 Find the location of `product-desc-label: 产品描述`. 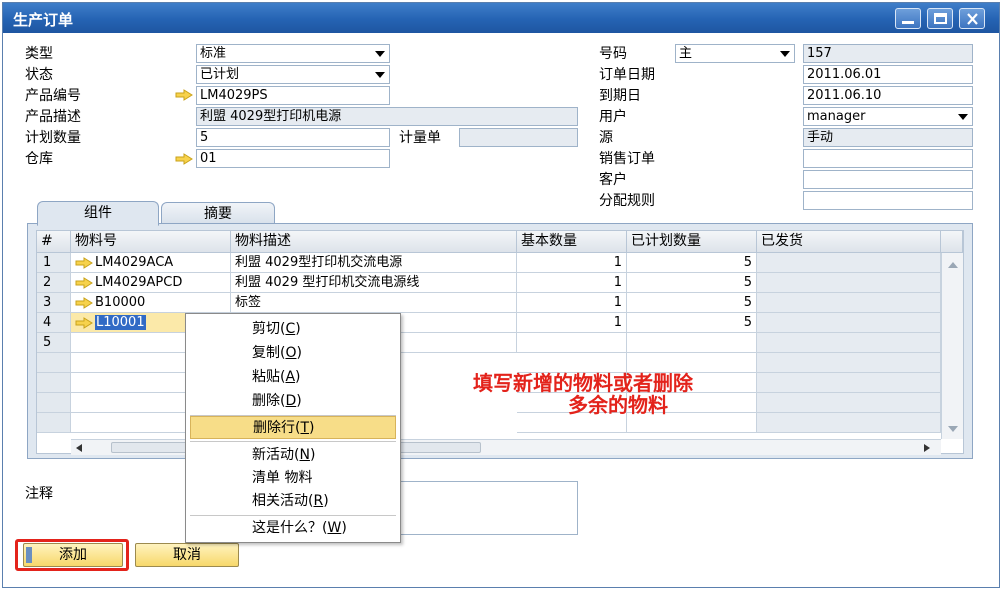

product-desc-label: 产品描述 is located at coordinates (53, 117).